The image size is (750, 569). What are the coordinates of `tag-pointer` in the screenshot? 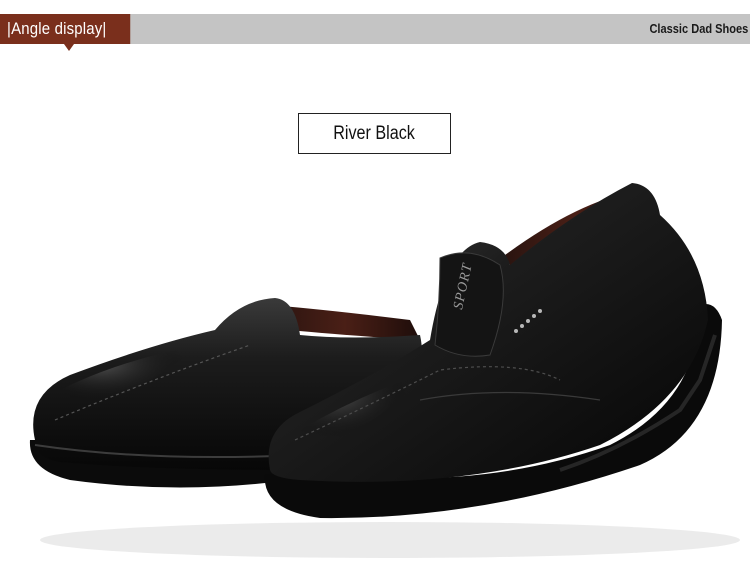 It's located at (69, 47).